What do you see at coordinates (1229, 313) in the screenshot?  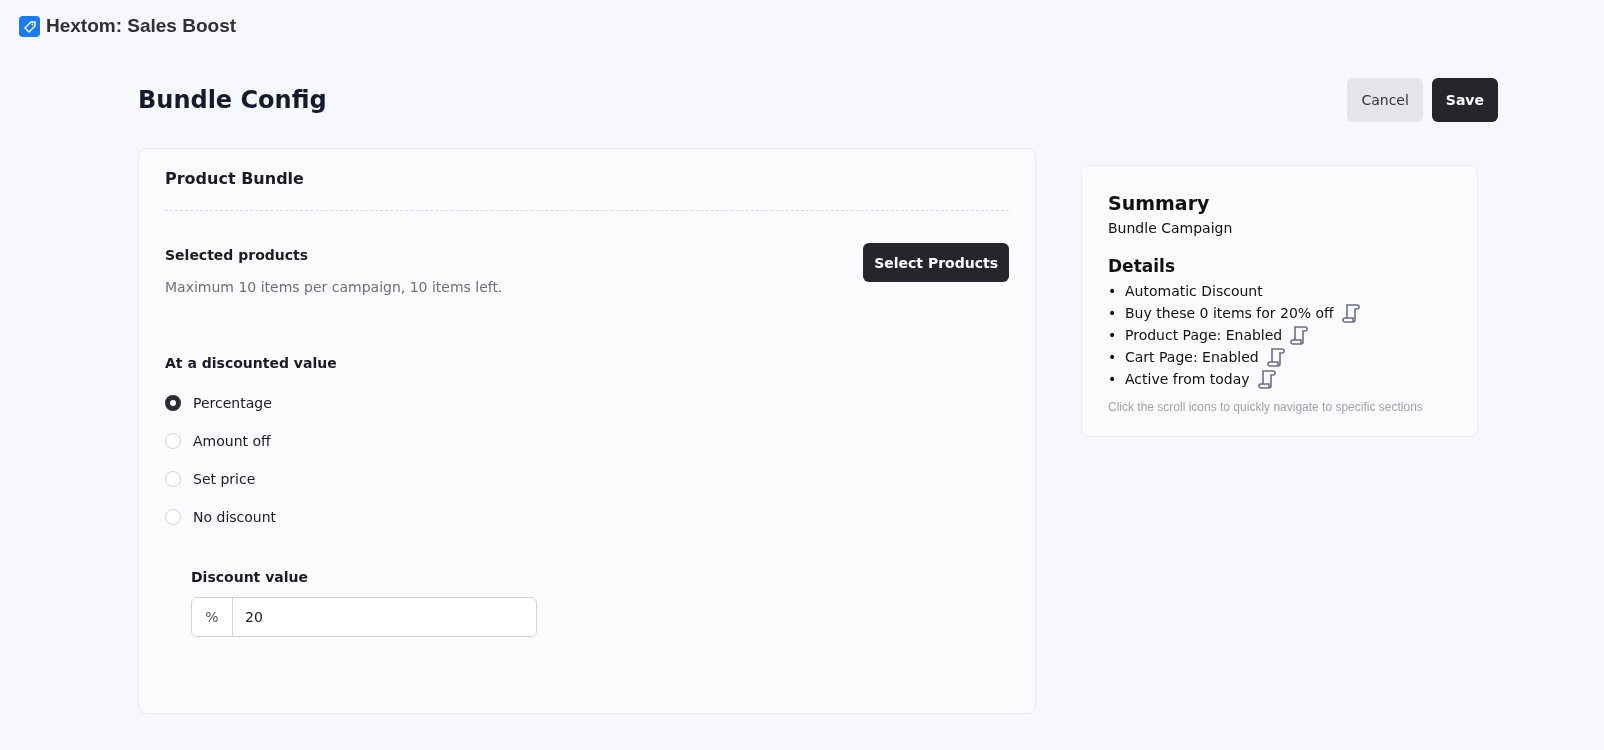 I see `detail-item: Buy these 0 items for 20% off` at bounding box center [1229, 313].